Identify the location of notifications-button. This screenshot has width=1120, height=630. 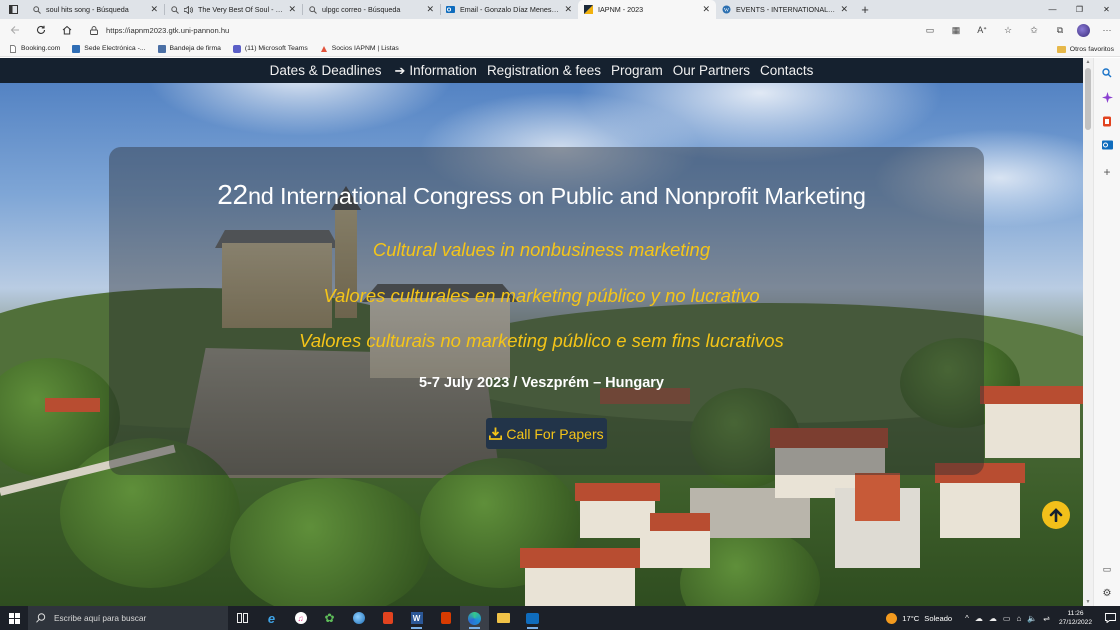
(1110, 618).